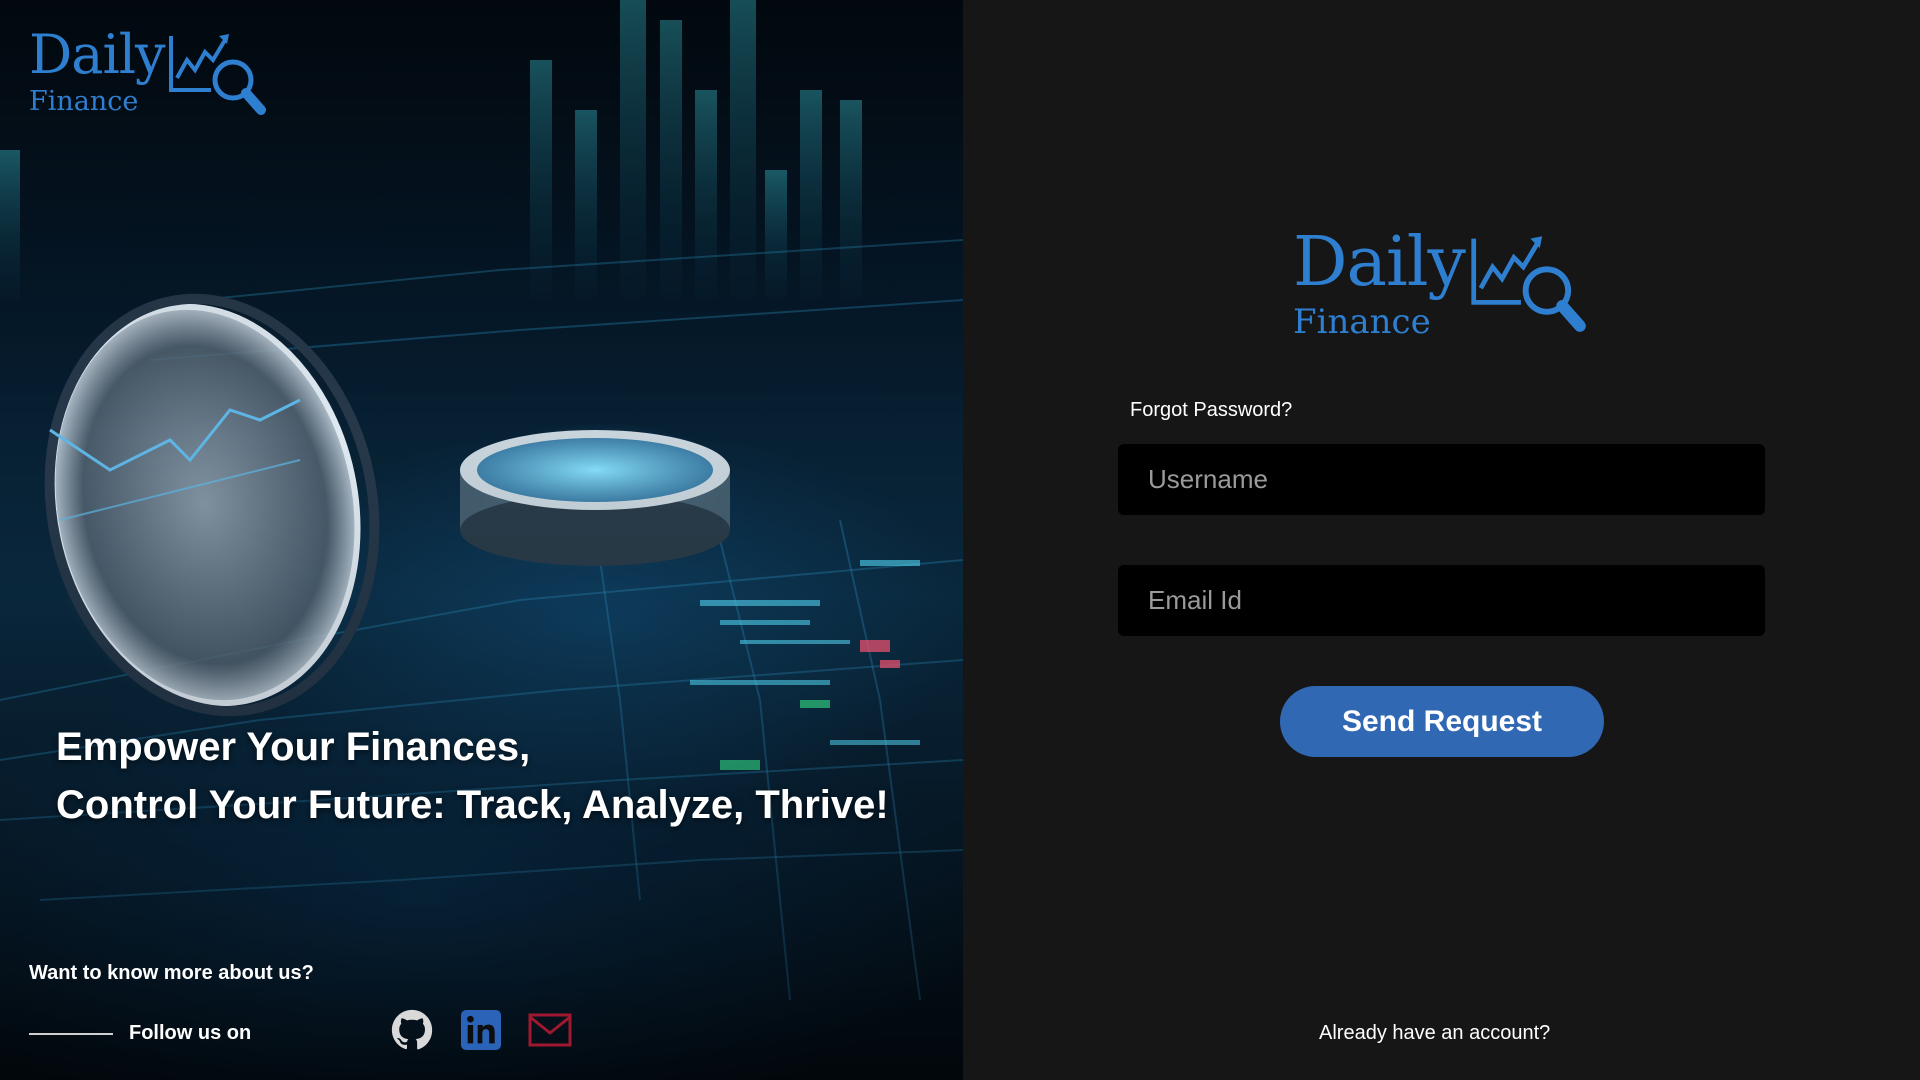  What do you see at coordinates (293, 747) in the screenshot?
I see `hero-tagline-line1: Empower Your Finances,` at bounding box center [293, 747].